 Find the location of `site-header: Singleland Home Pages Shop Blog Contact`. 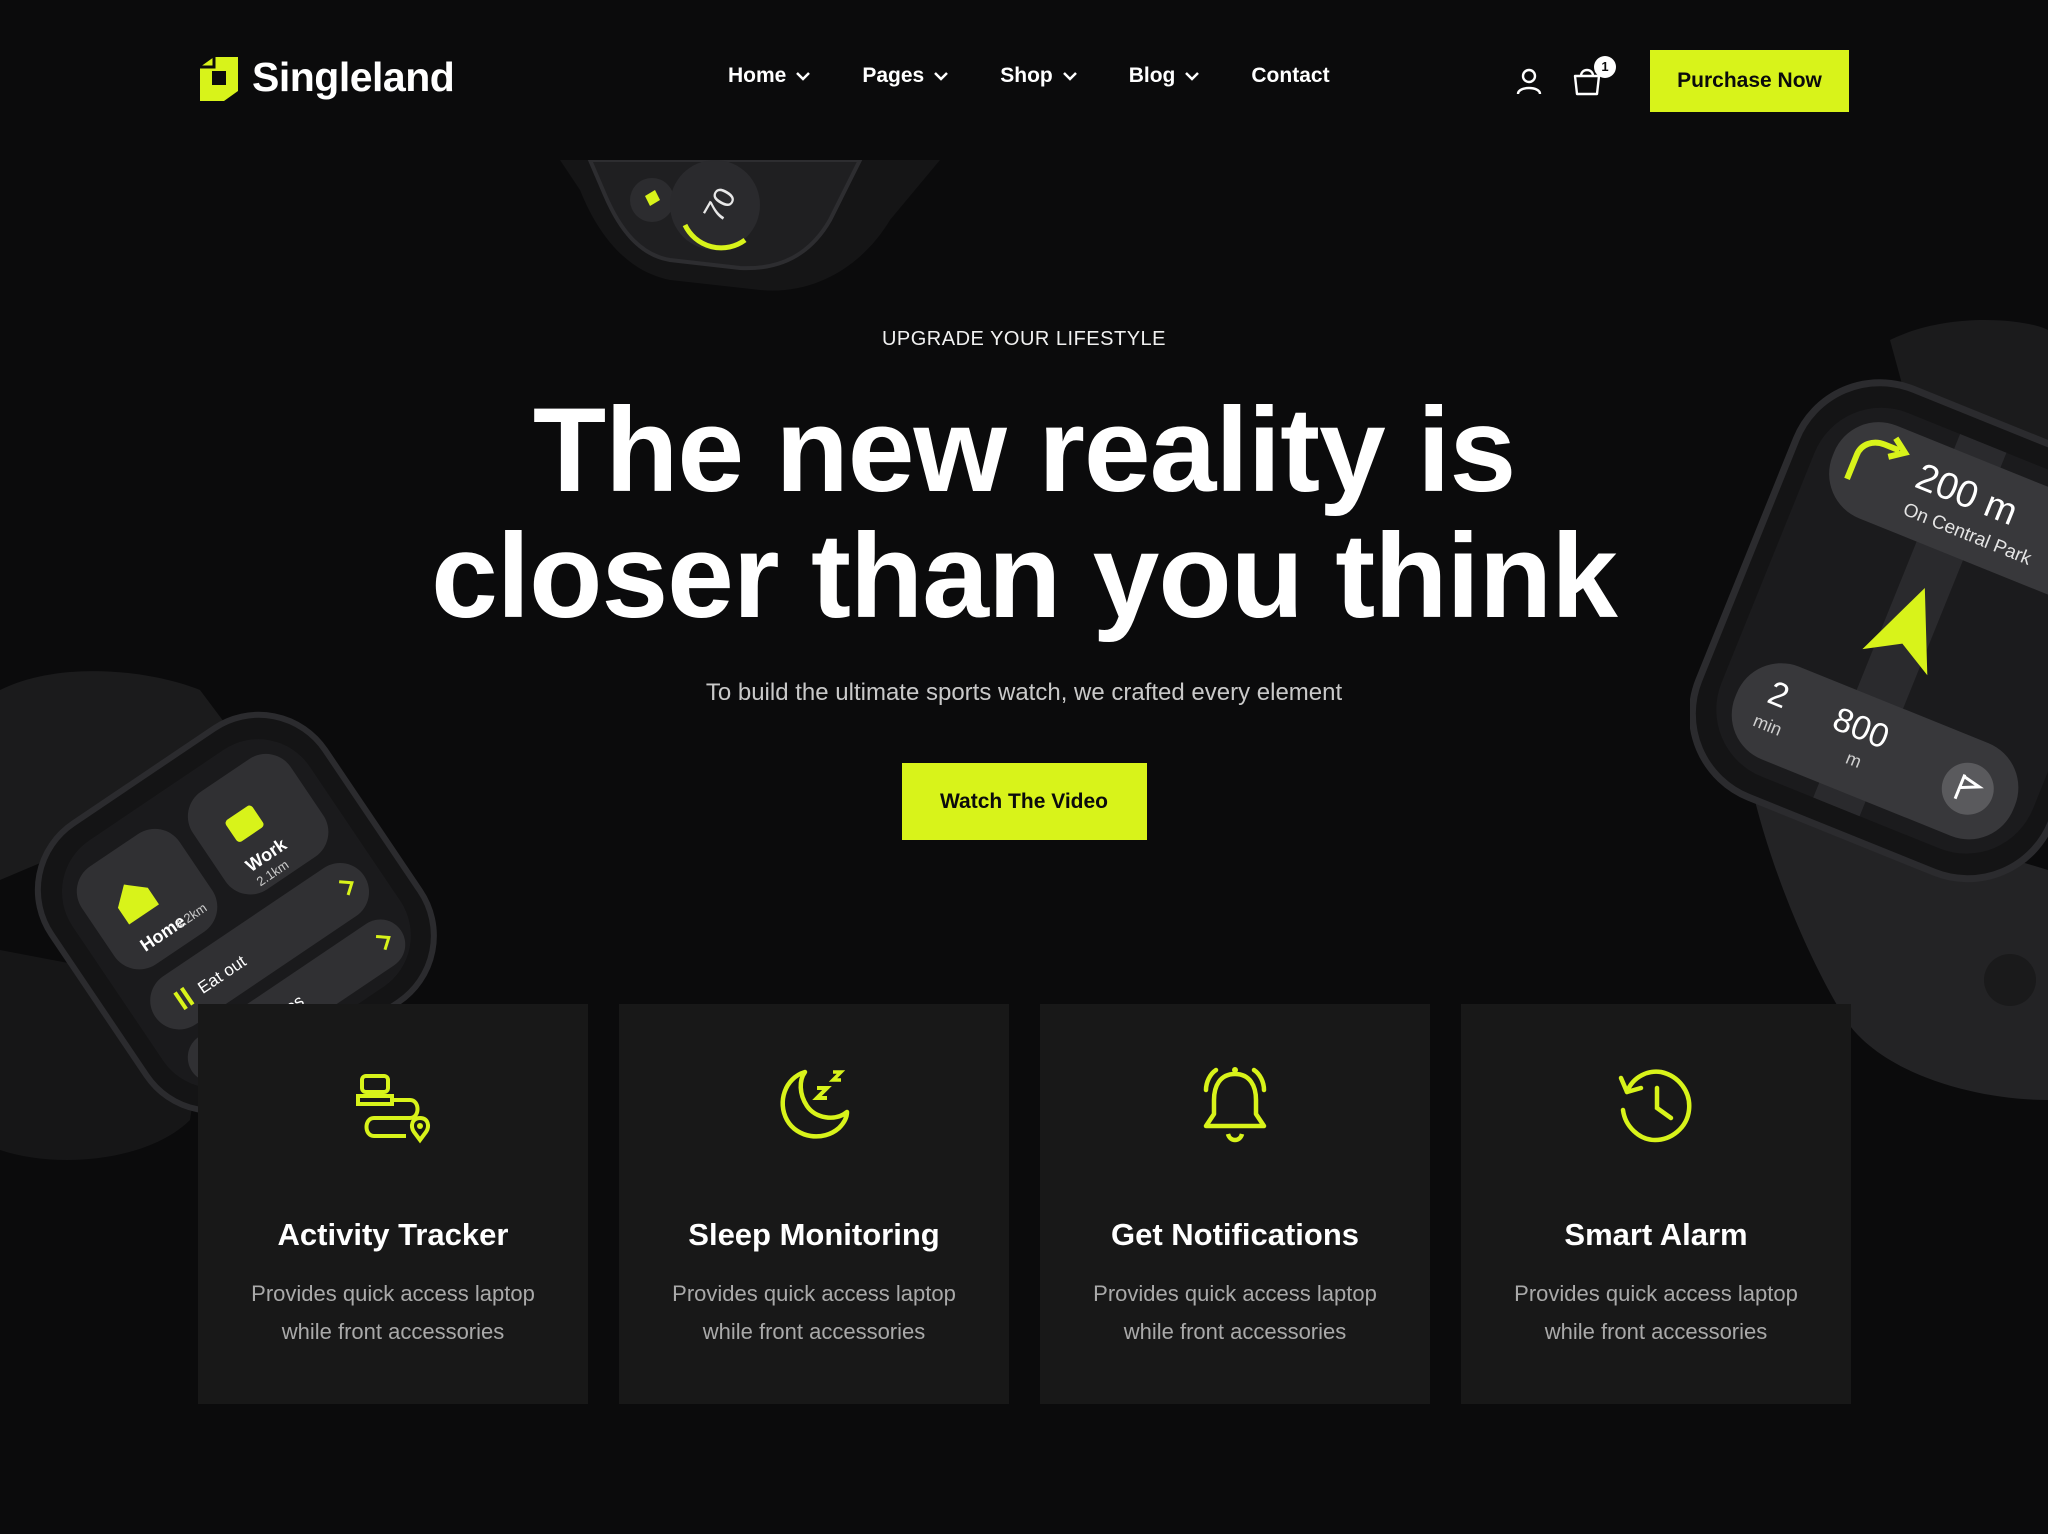

site-header: Singleland Home Pages Shop Blog Contact is located at coordinates (1024, 82).